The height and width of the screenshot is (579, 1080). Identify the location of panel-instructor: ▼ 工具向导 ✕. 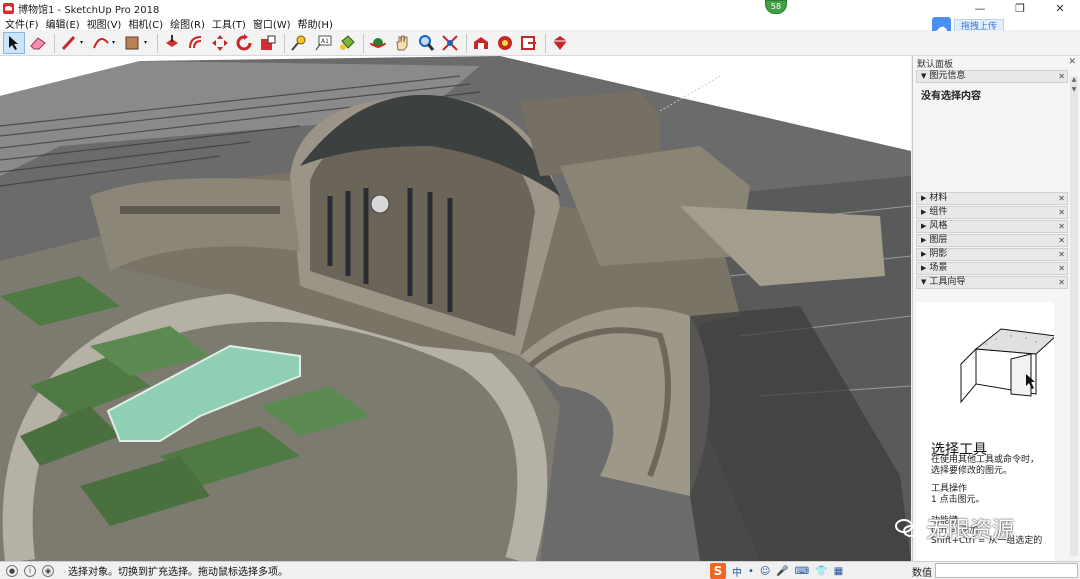
(992, 282).